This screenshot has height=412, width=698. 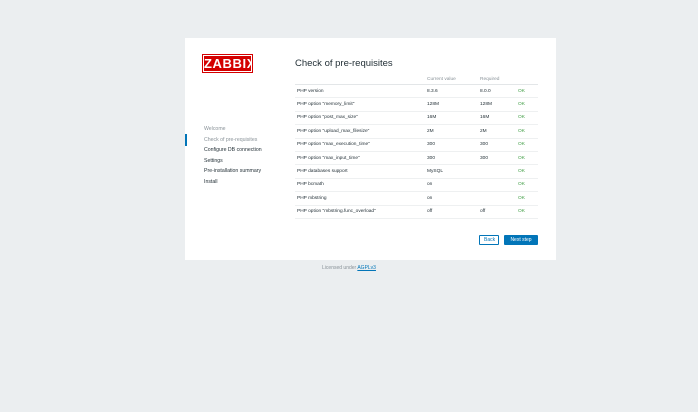 I want to click on requirement-name: PHP mbstring, so click(x=360, y=198).